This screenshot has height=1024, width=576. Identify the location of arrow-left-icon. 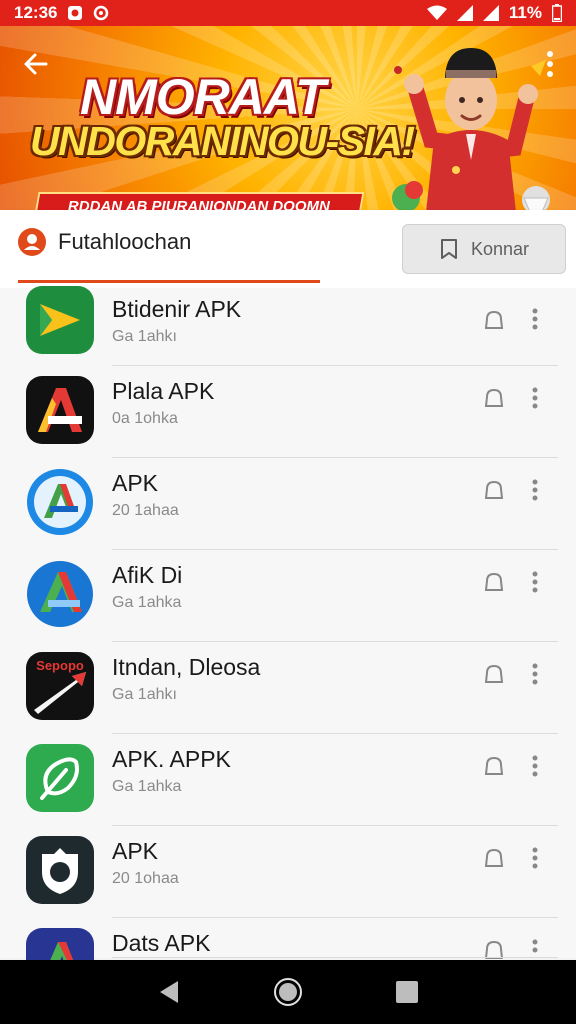
(36, 64).